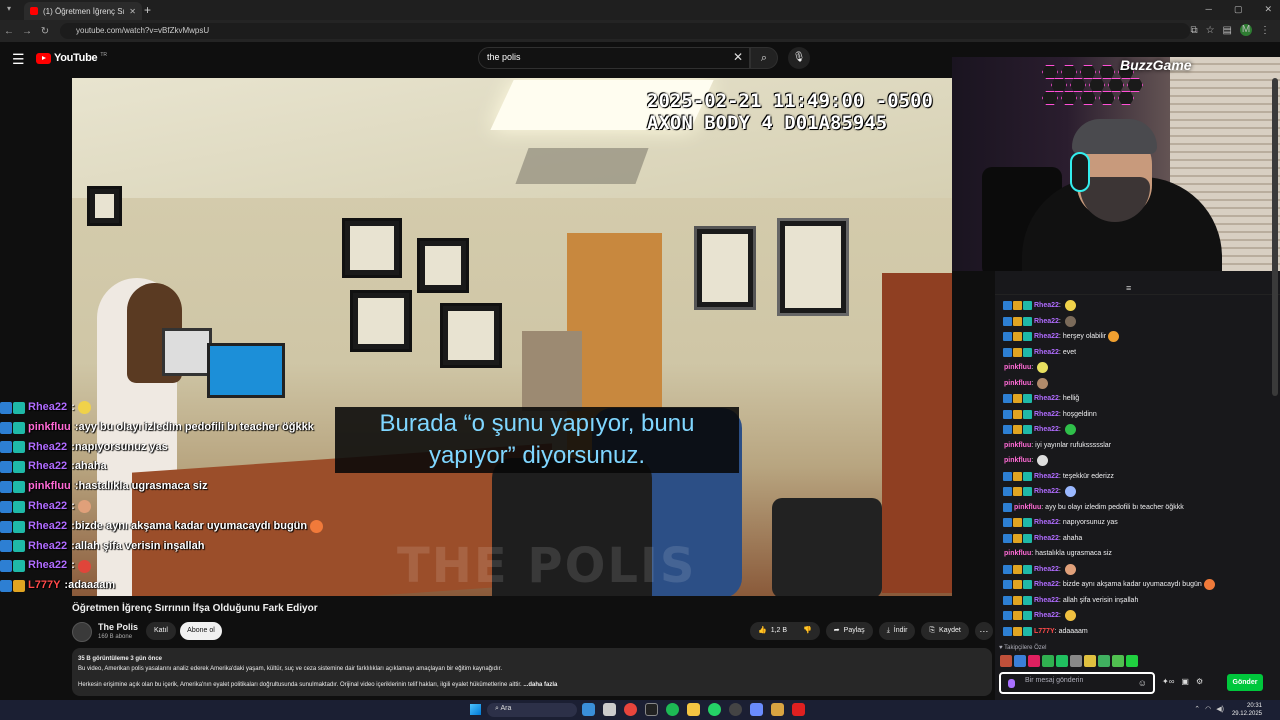  Describe the element at coordinates (764, 58) in the screenshot. I see `search-button: ⌕` at that location.